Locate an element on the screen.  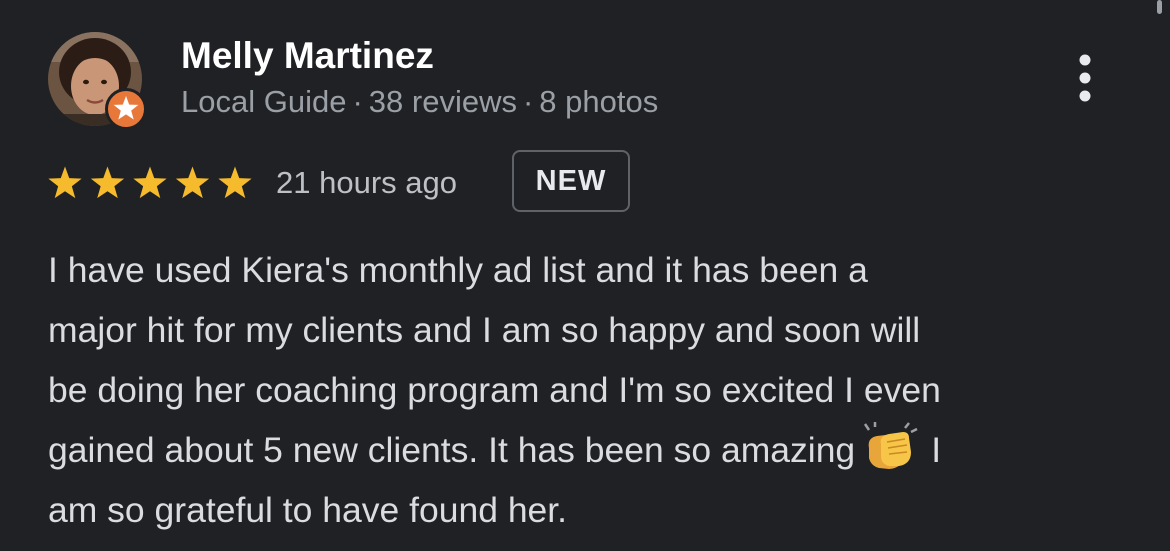
more-vertical-icon is located at coordinates (1085, 78).